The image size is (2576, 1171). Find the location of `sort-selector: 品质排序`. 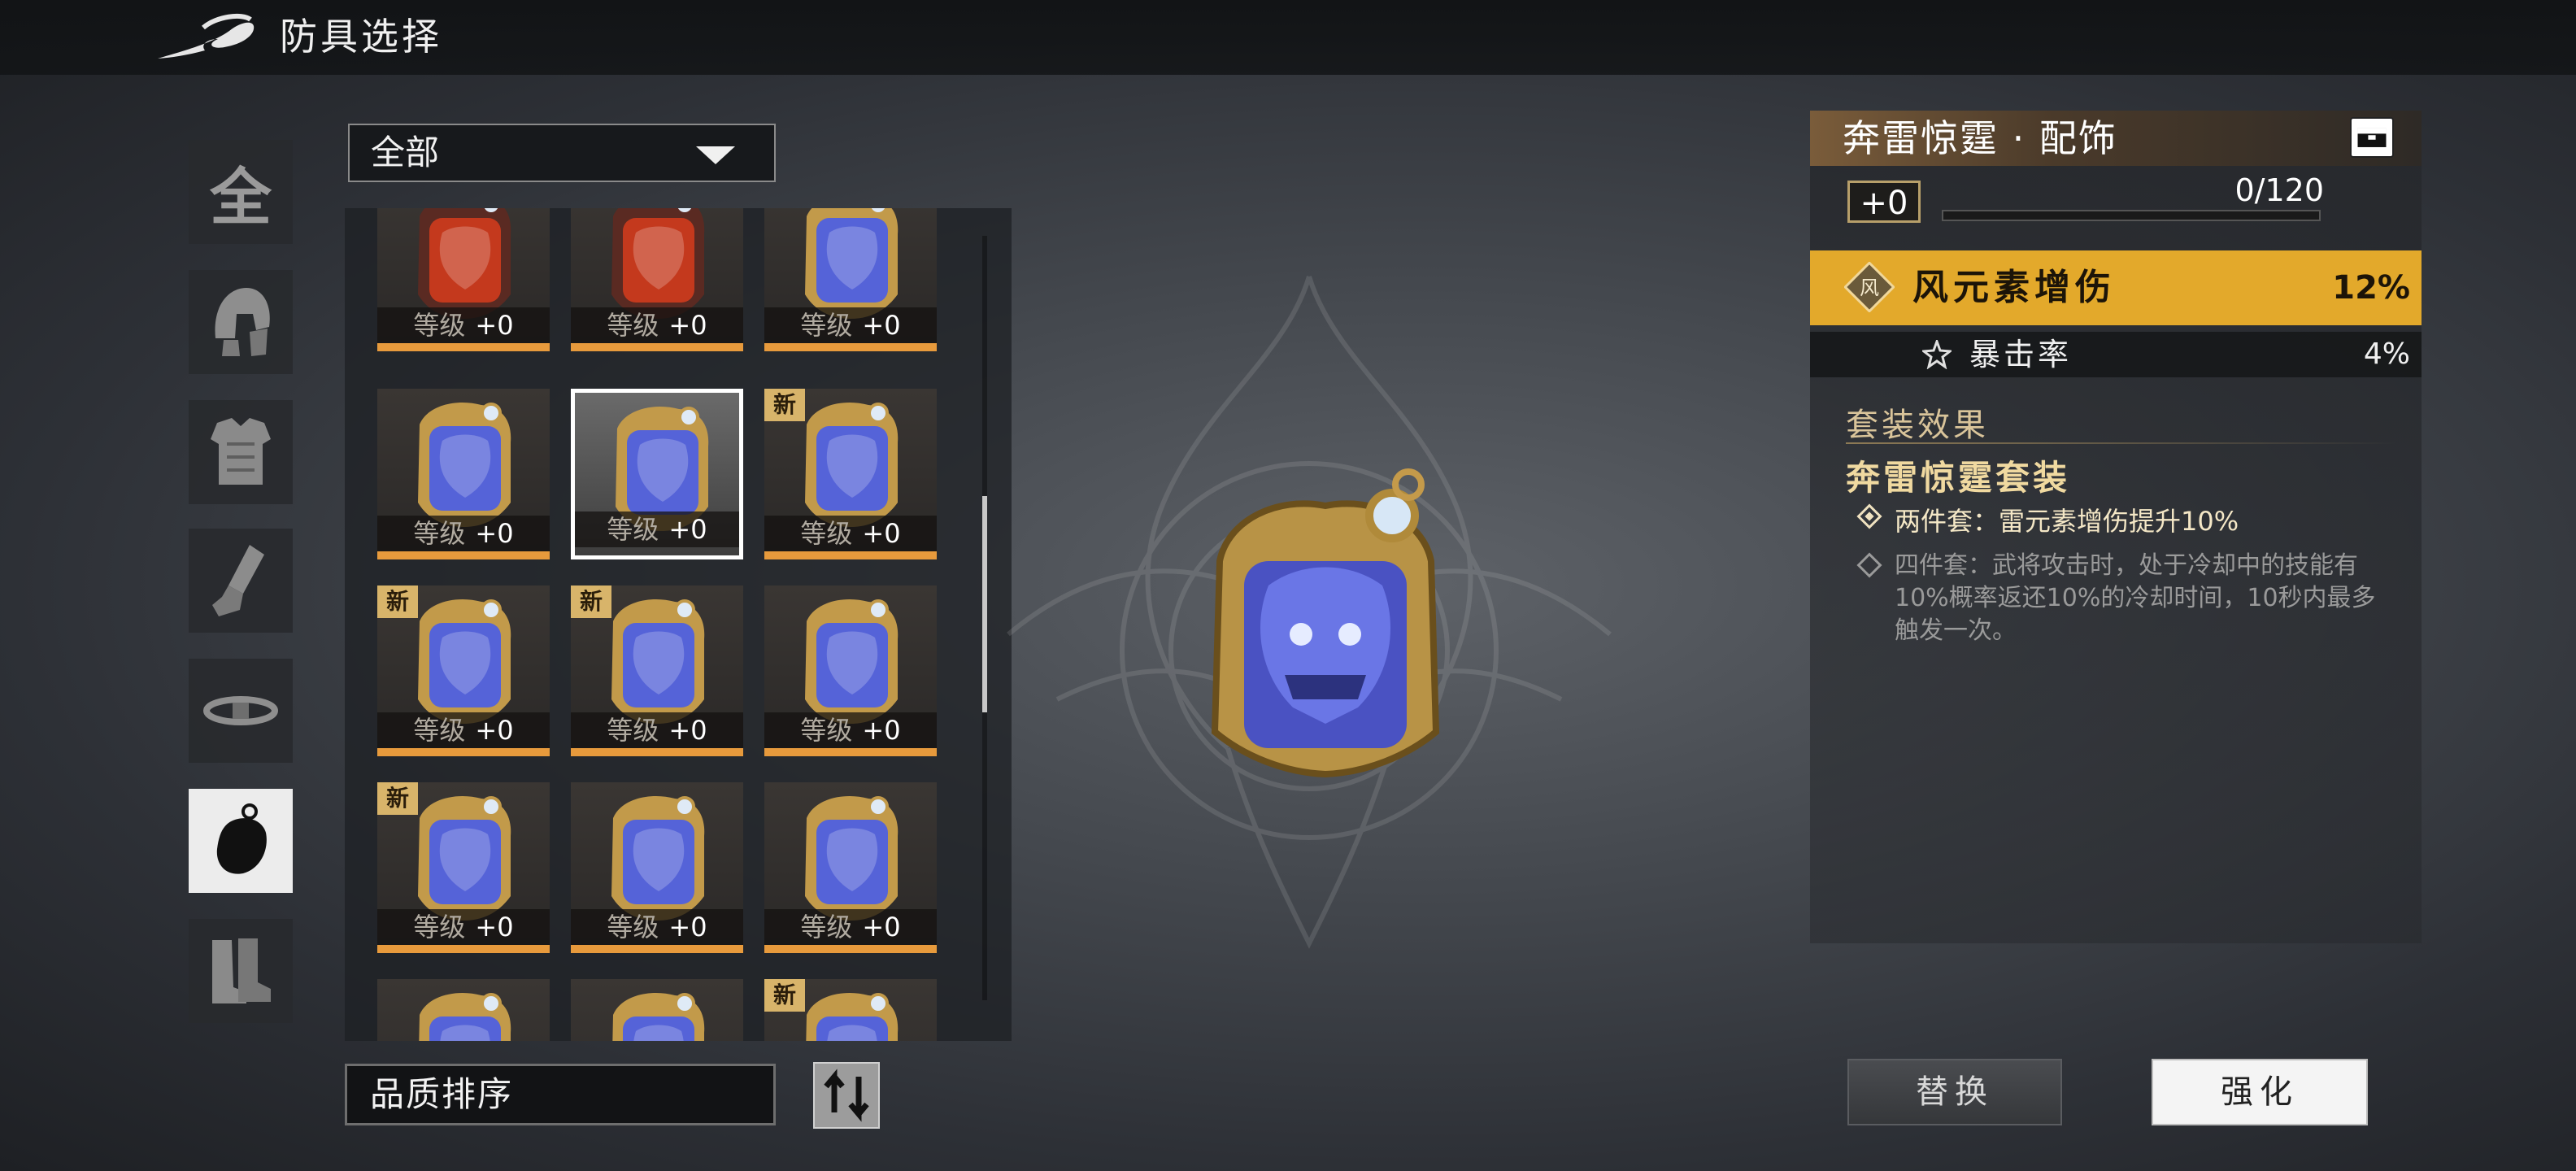

sort-selector: 品质排序 is located at coordinates (561, 1094).